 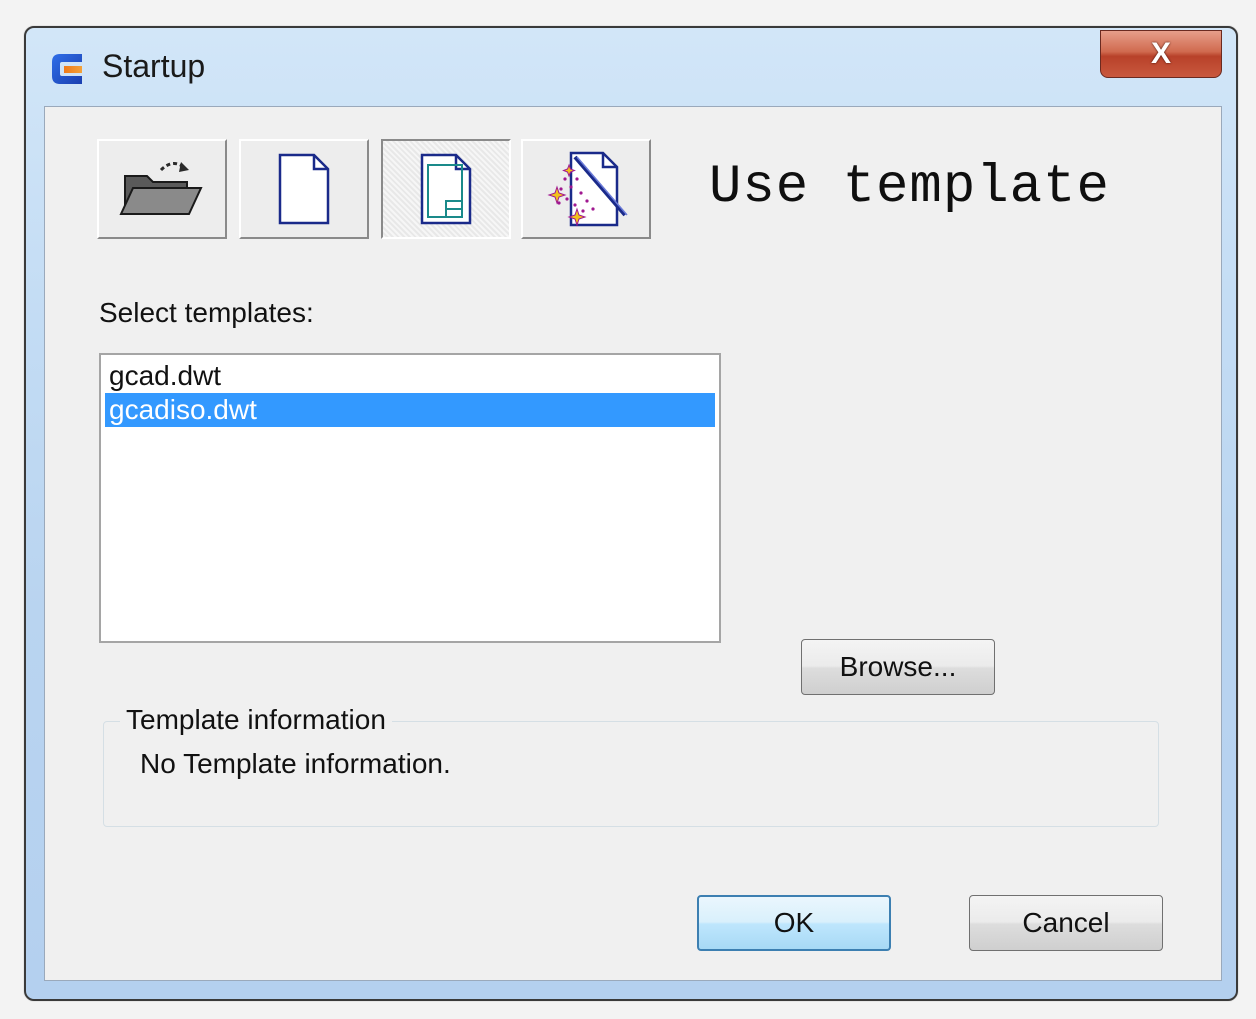 I want to click on blank-document-icon, so click(x=304, y=189).